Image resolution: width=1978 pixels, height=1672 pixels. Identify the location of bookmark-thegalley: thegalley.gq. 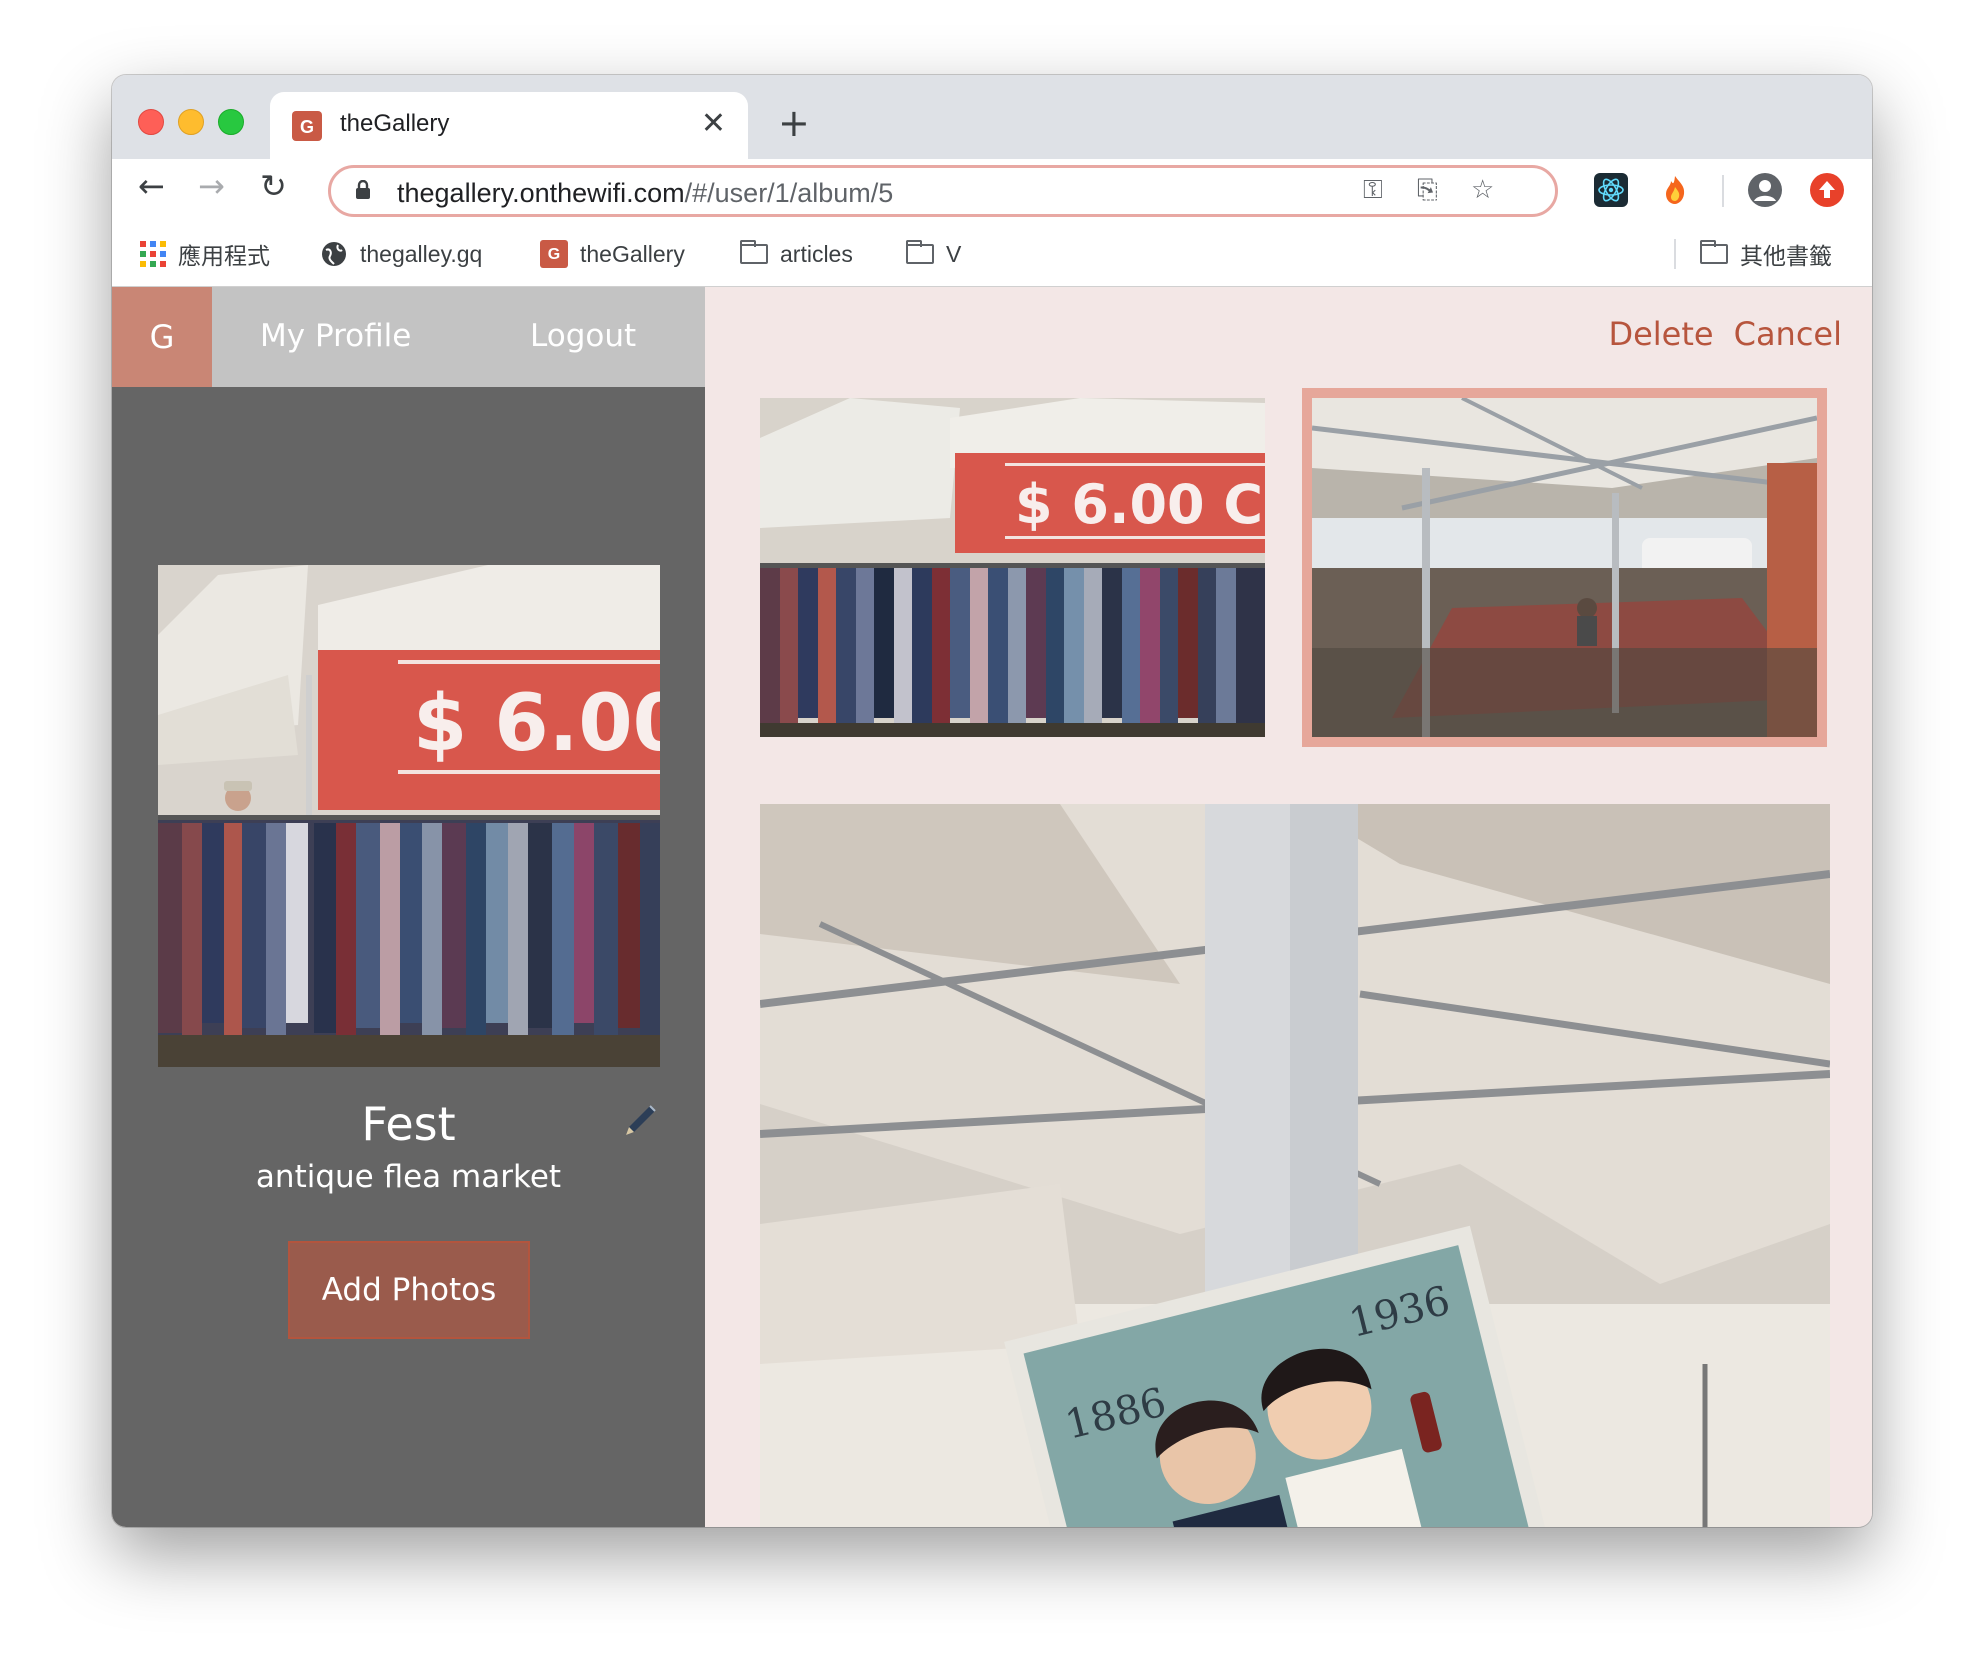
(401, 254).